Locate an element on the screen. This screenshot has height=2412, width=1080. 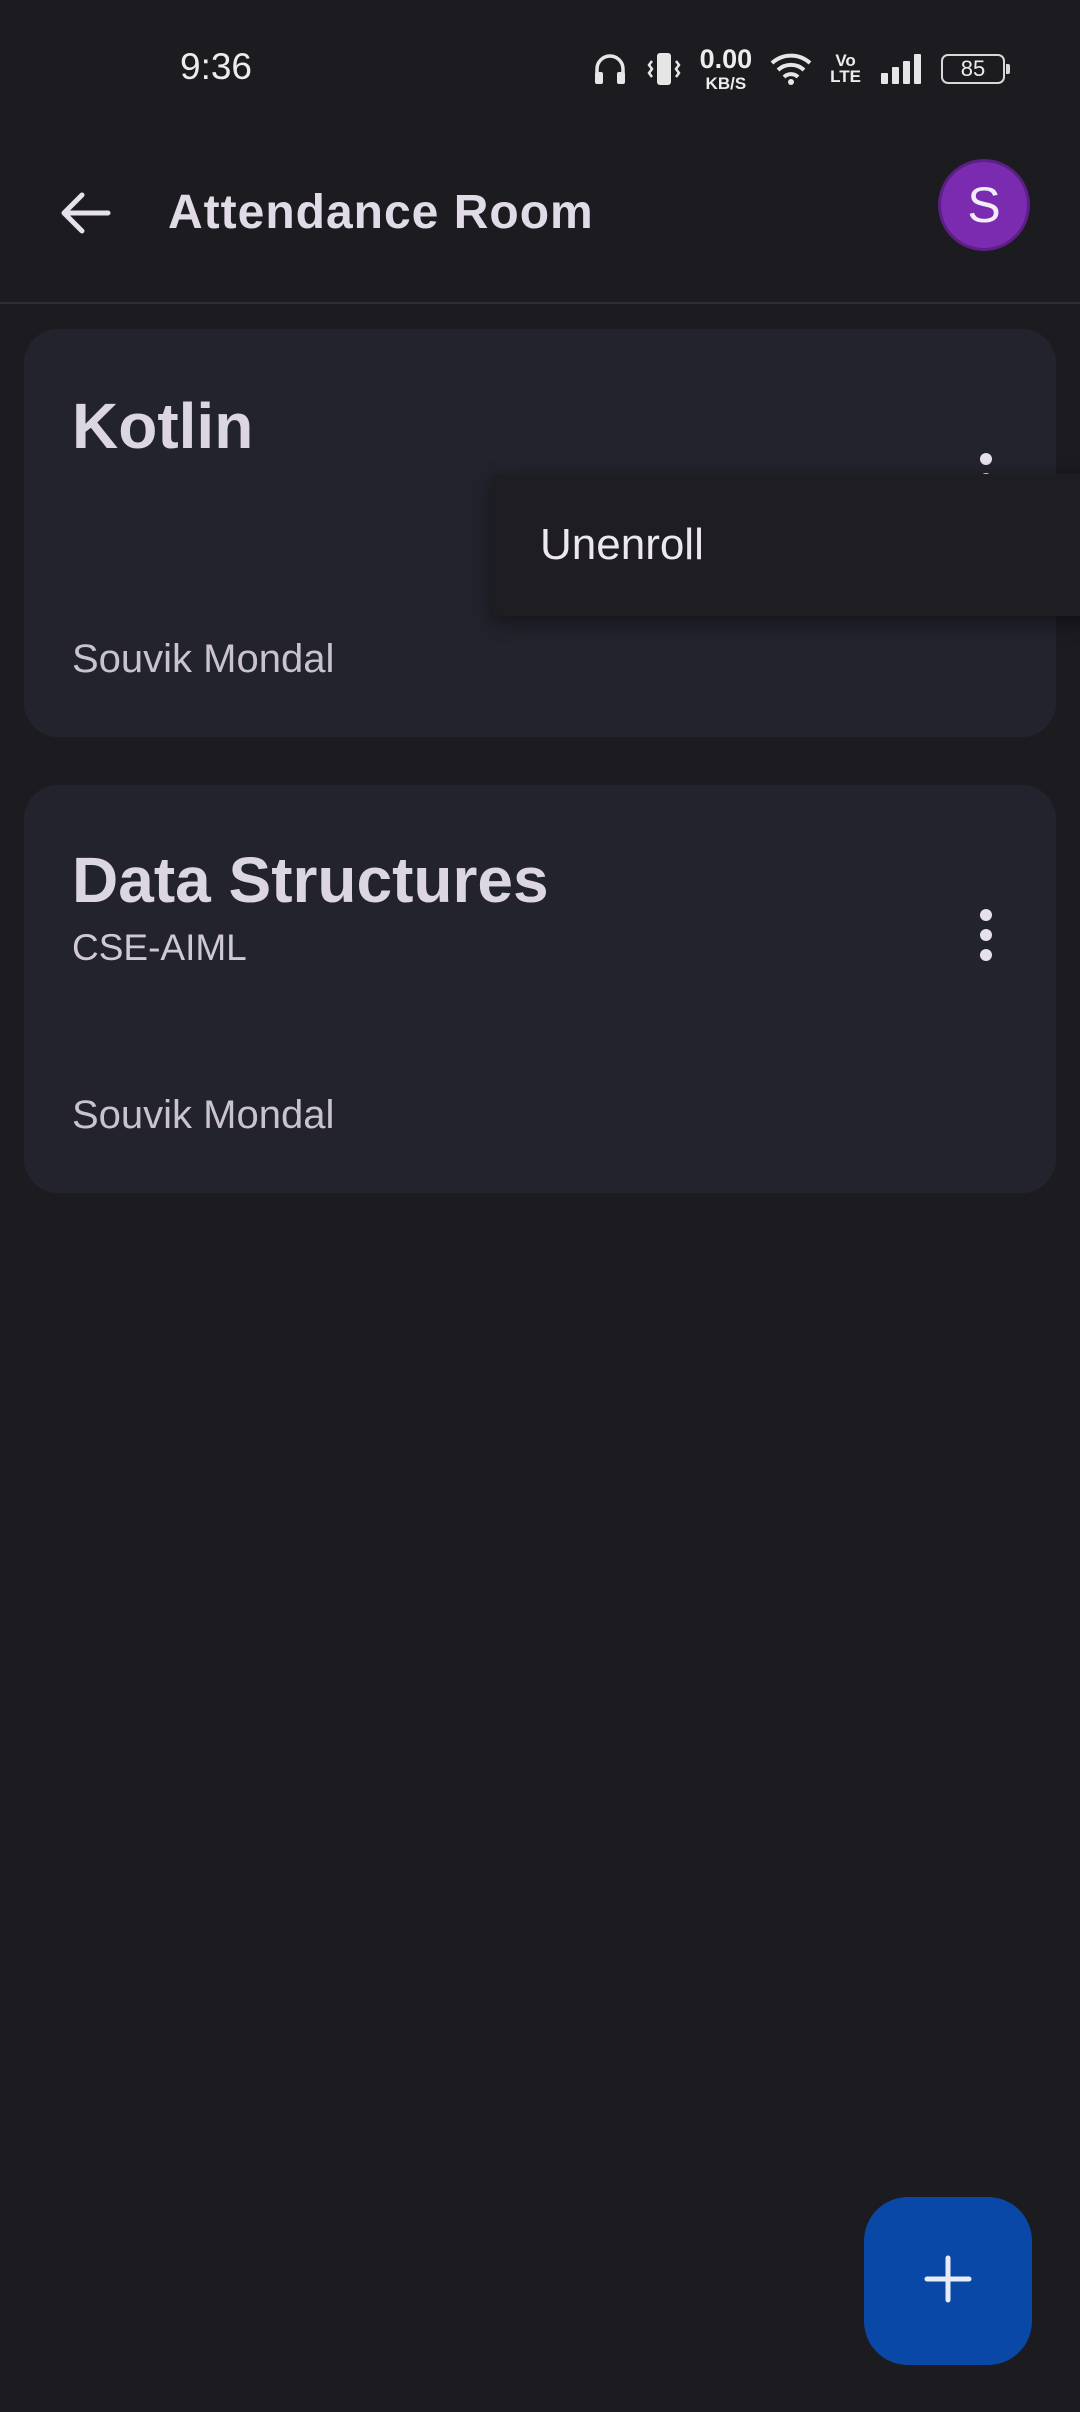
add-class-button is located at coordinates (948, 2281).